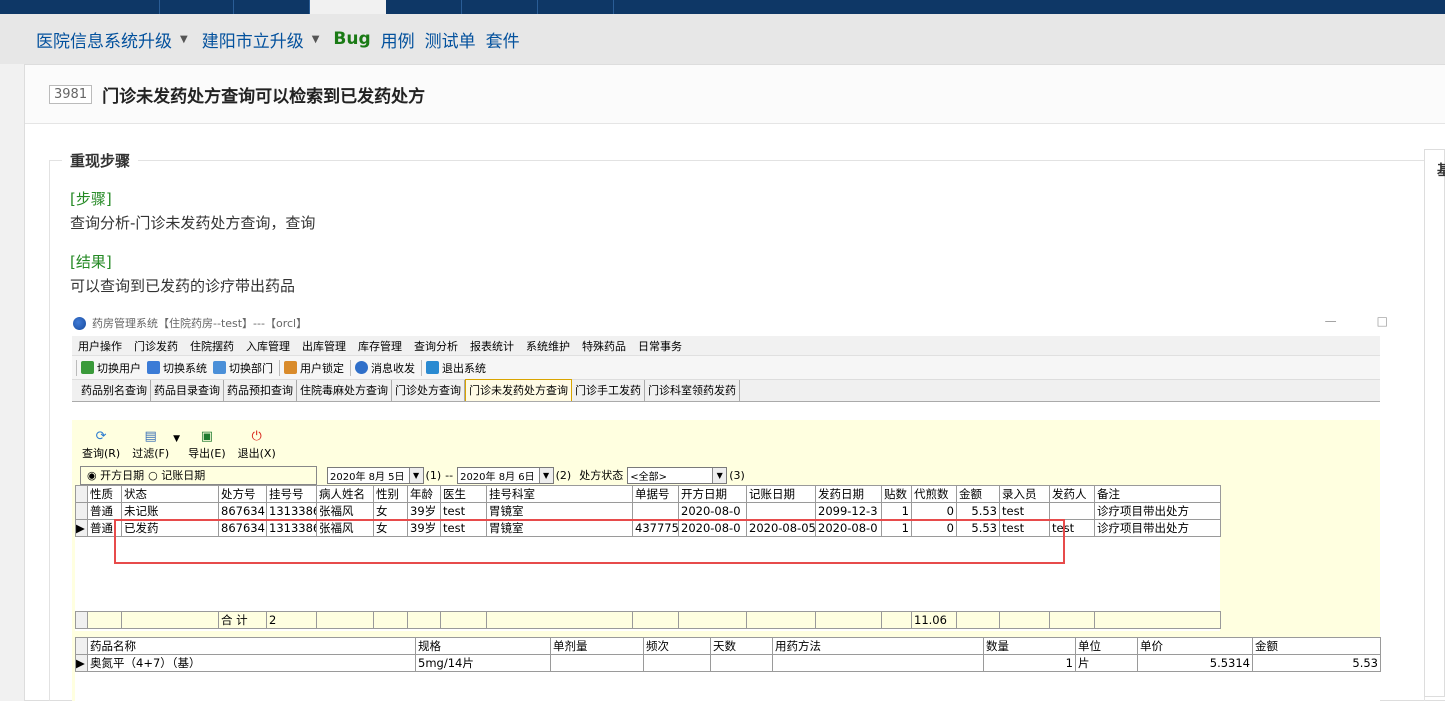 The height and width of the screenshot is (701, 1445). I want to click on col-header: 代煎数, so click(934, 494).